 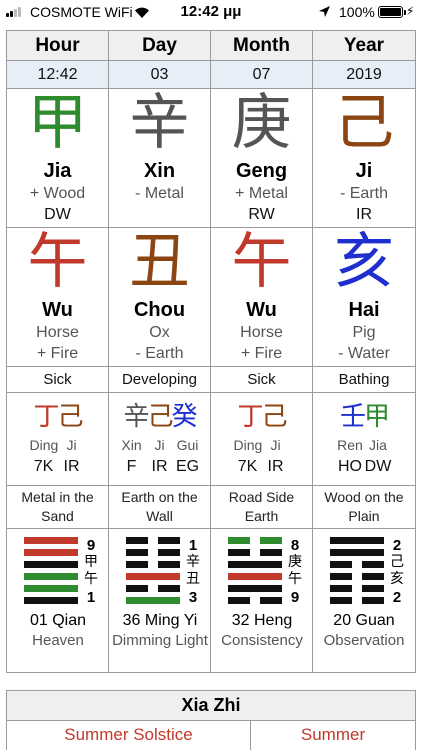 I want to click on hidden-stem-character: 丁, so click(x=46, y=417).